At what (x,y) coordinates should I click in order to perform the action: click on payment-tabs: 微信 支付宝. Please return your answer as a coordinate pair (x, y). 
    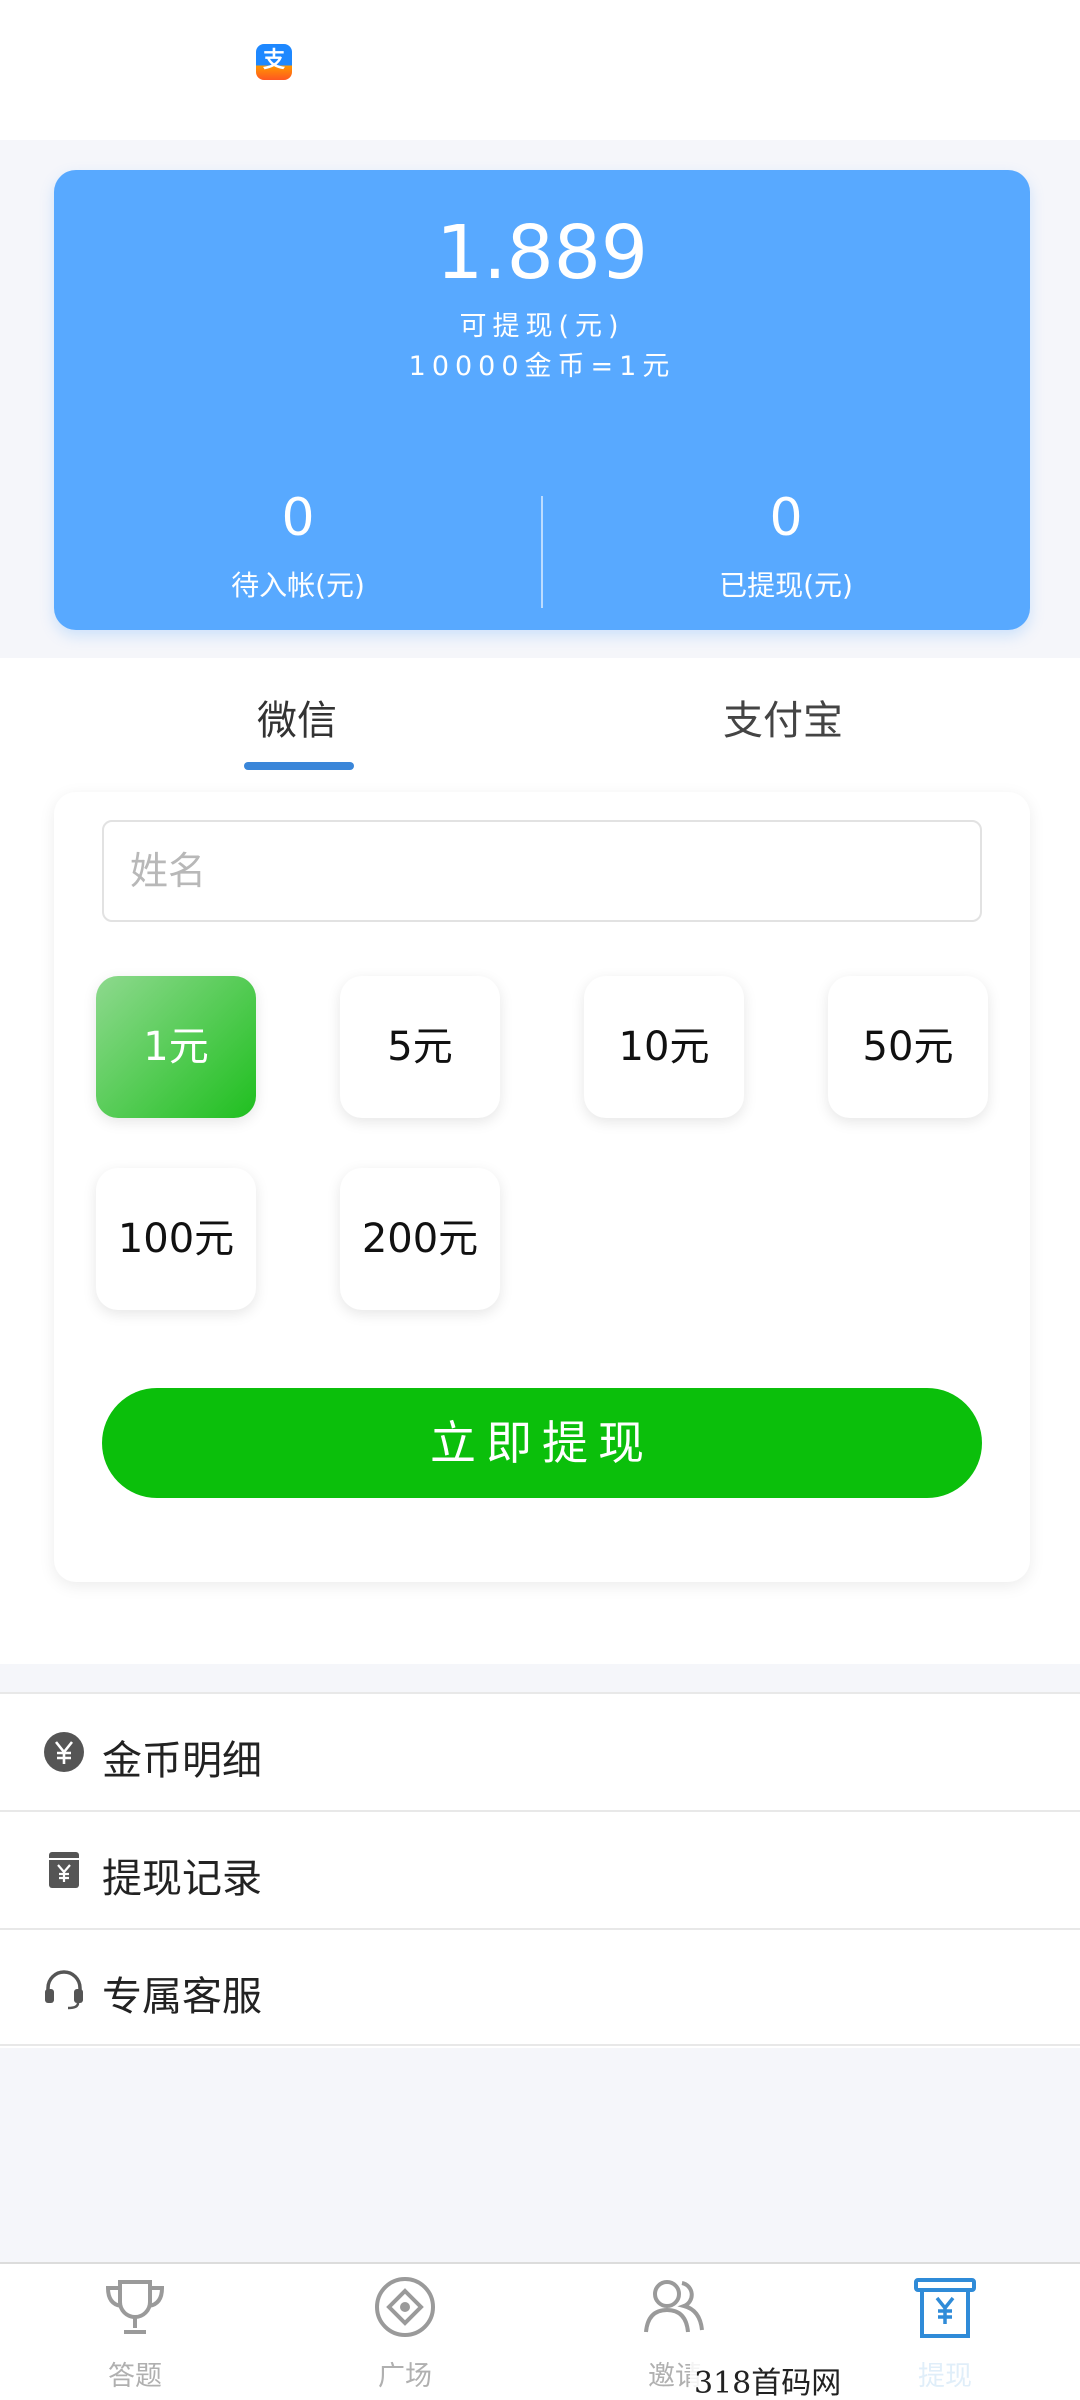
    Looking at the image, I should click on (540, 718).